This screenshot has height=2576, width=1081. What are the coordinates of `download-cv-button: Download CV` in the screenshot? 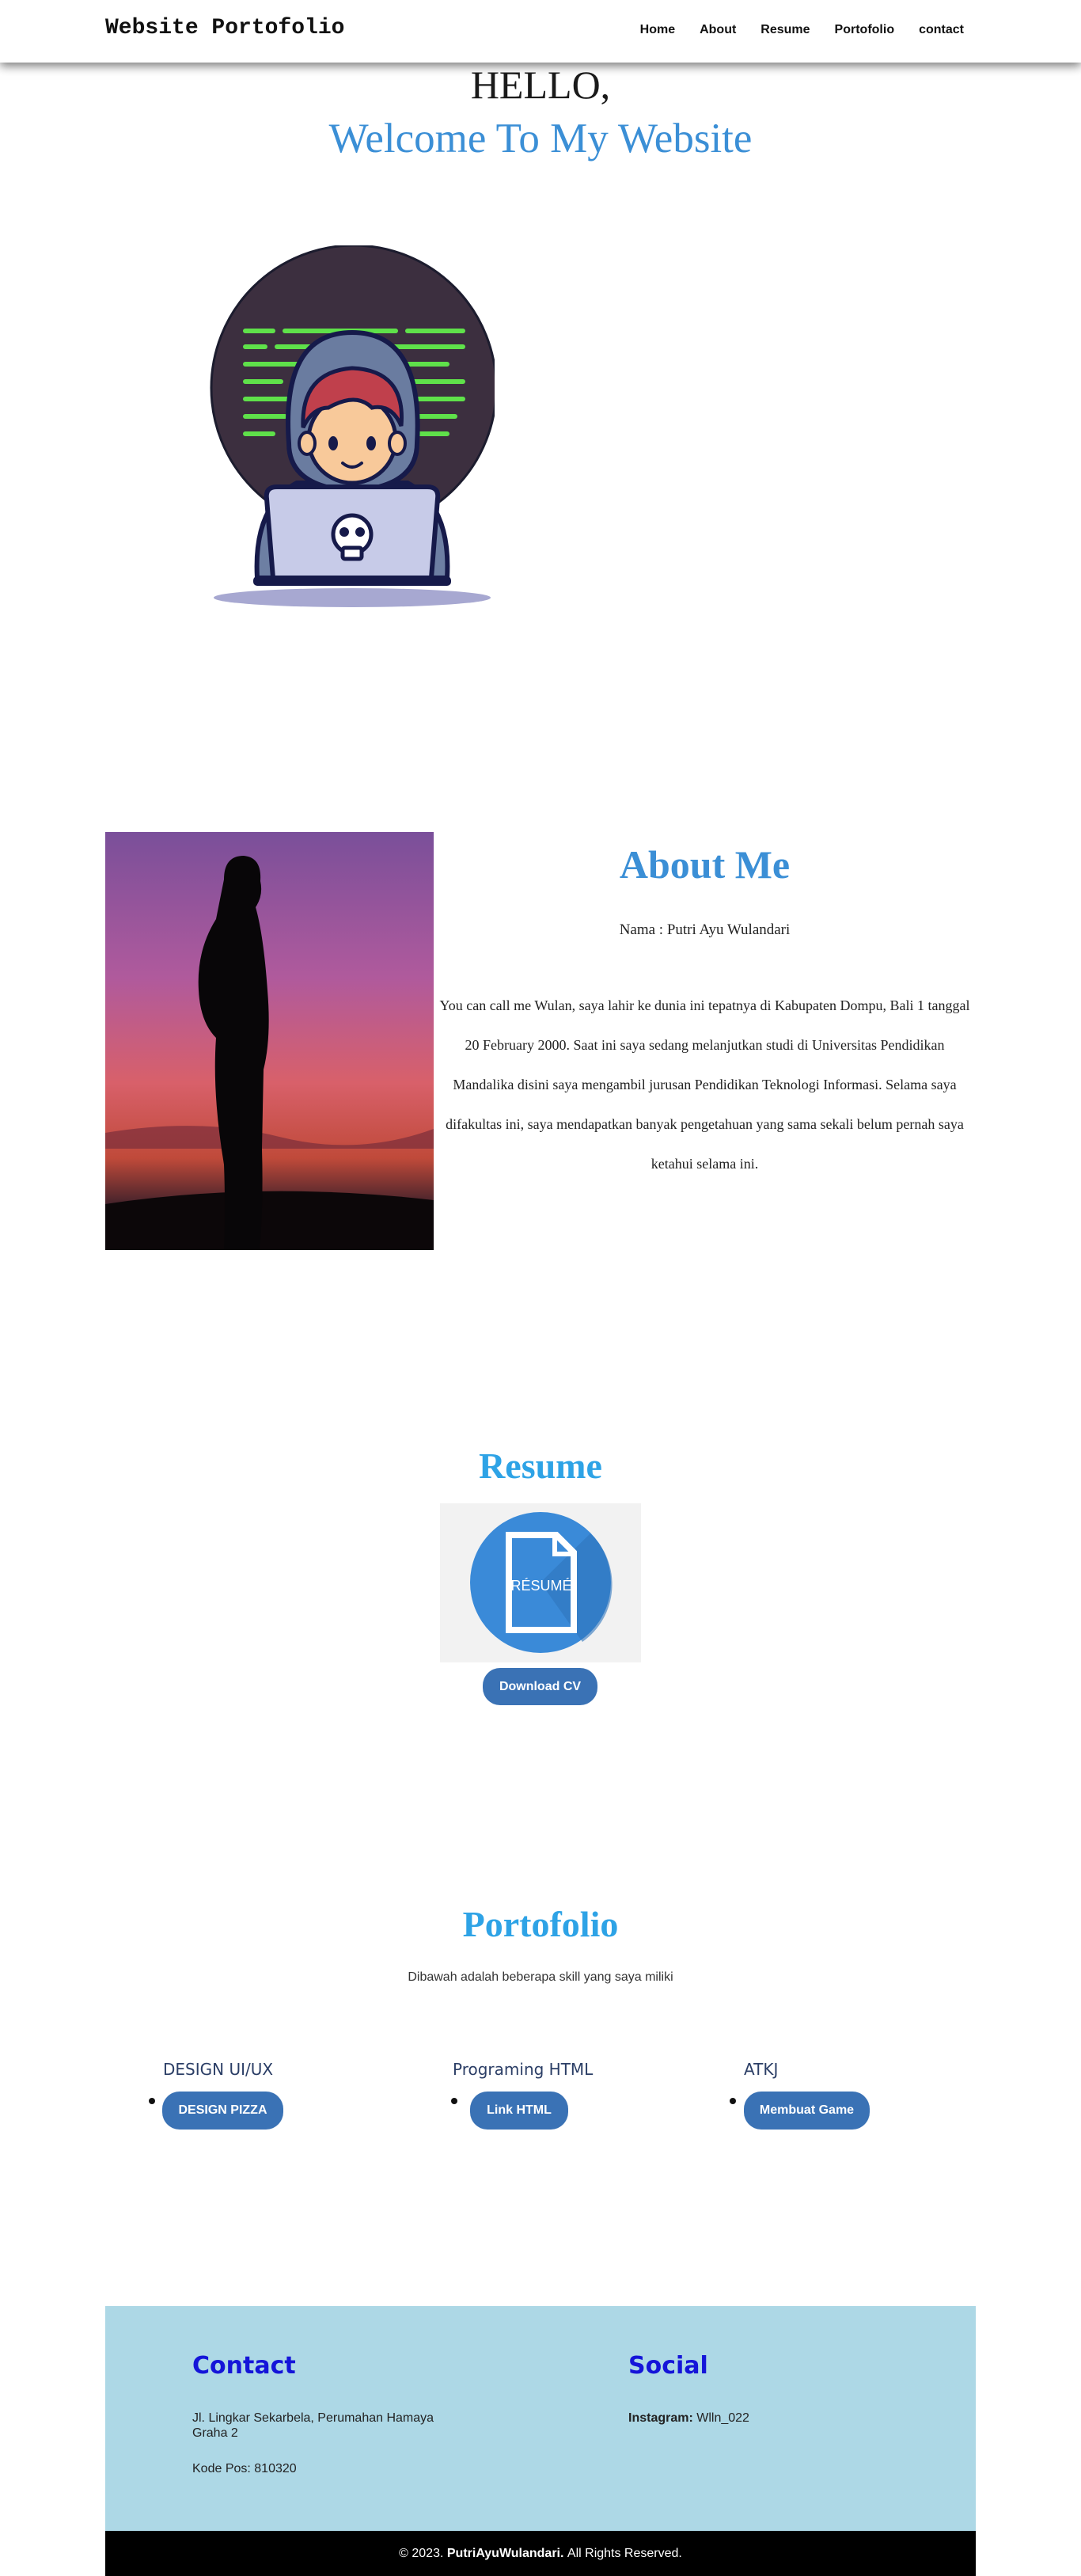 It's located at (540, 1687).